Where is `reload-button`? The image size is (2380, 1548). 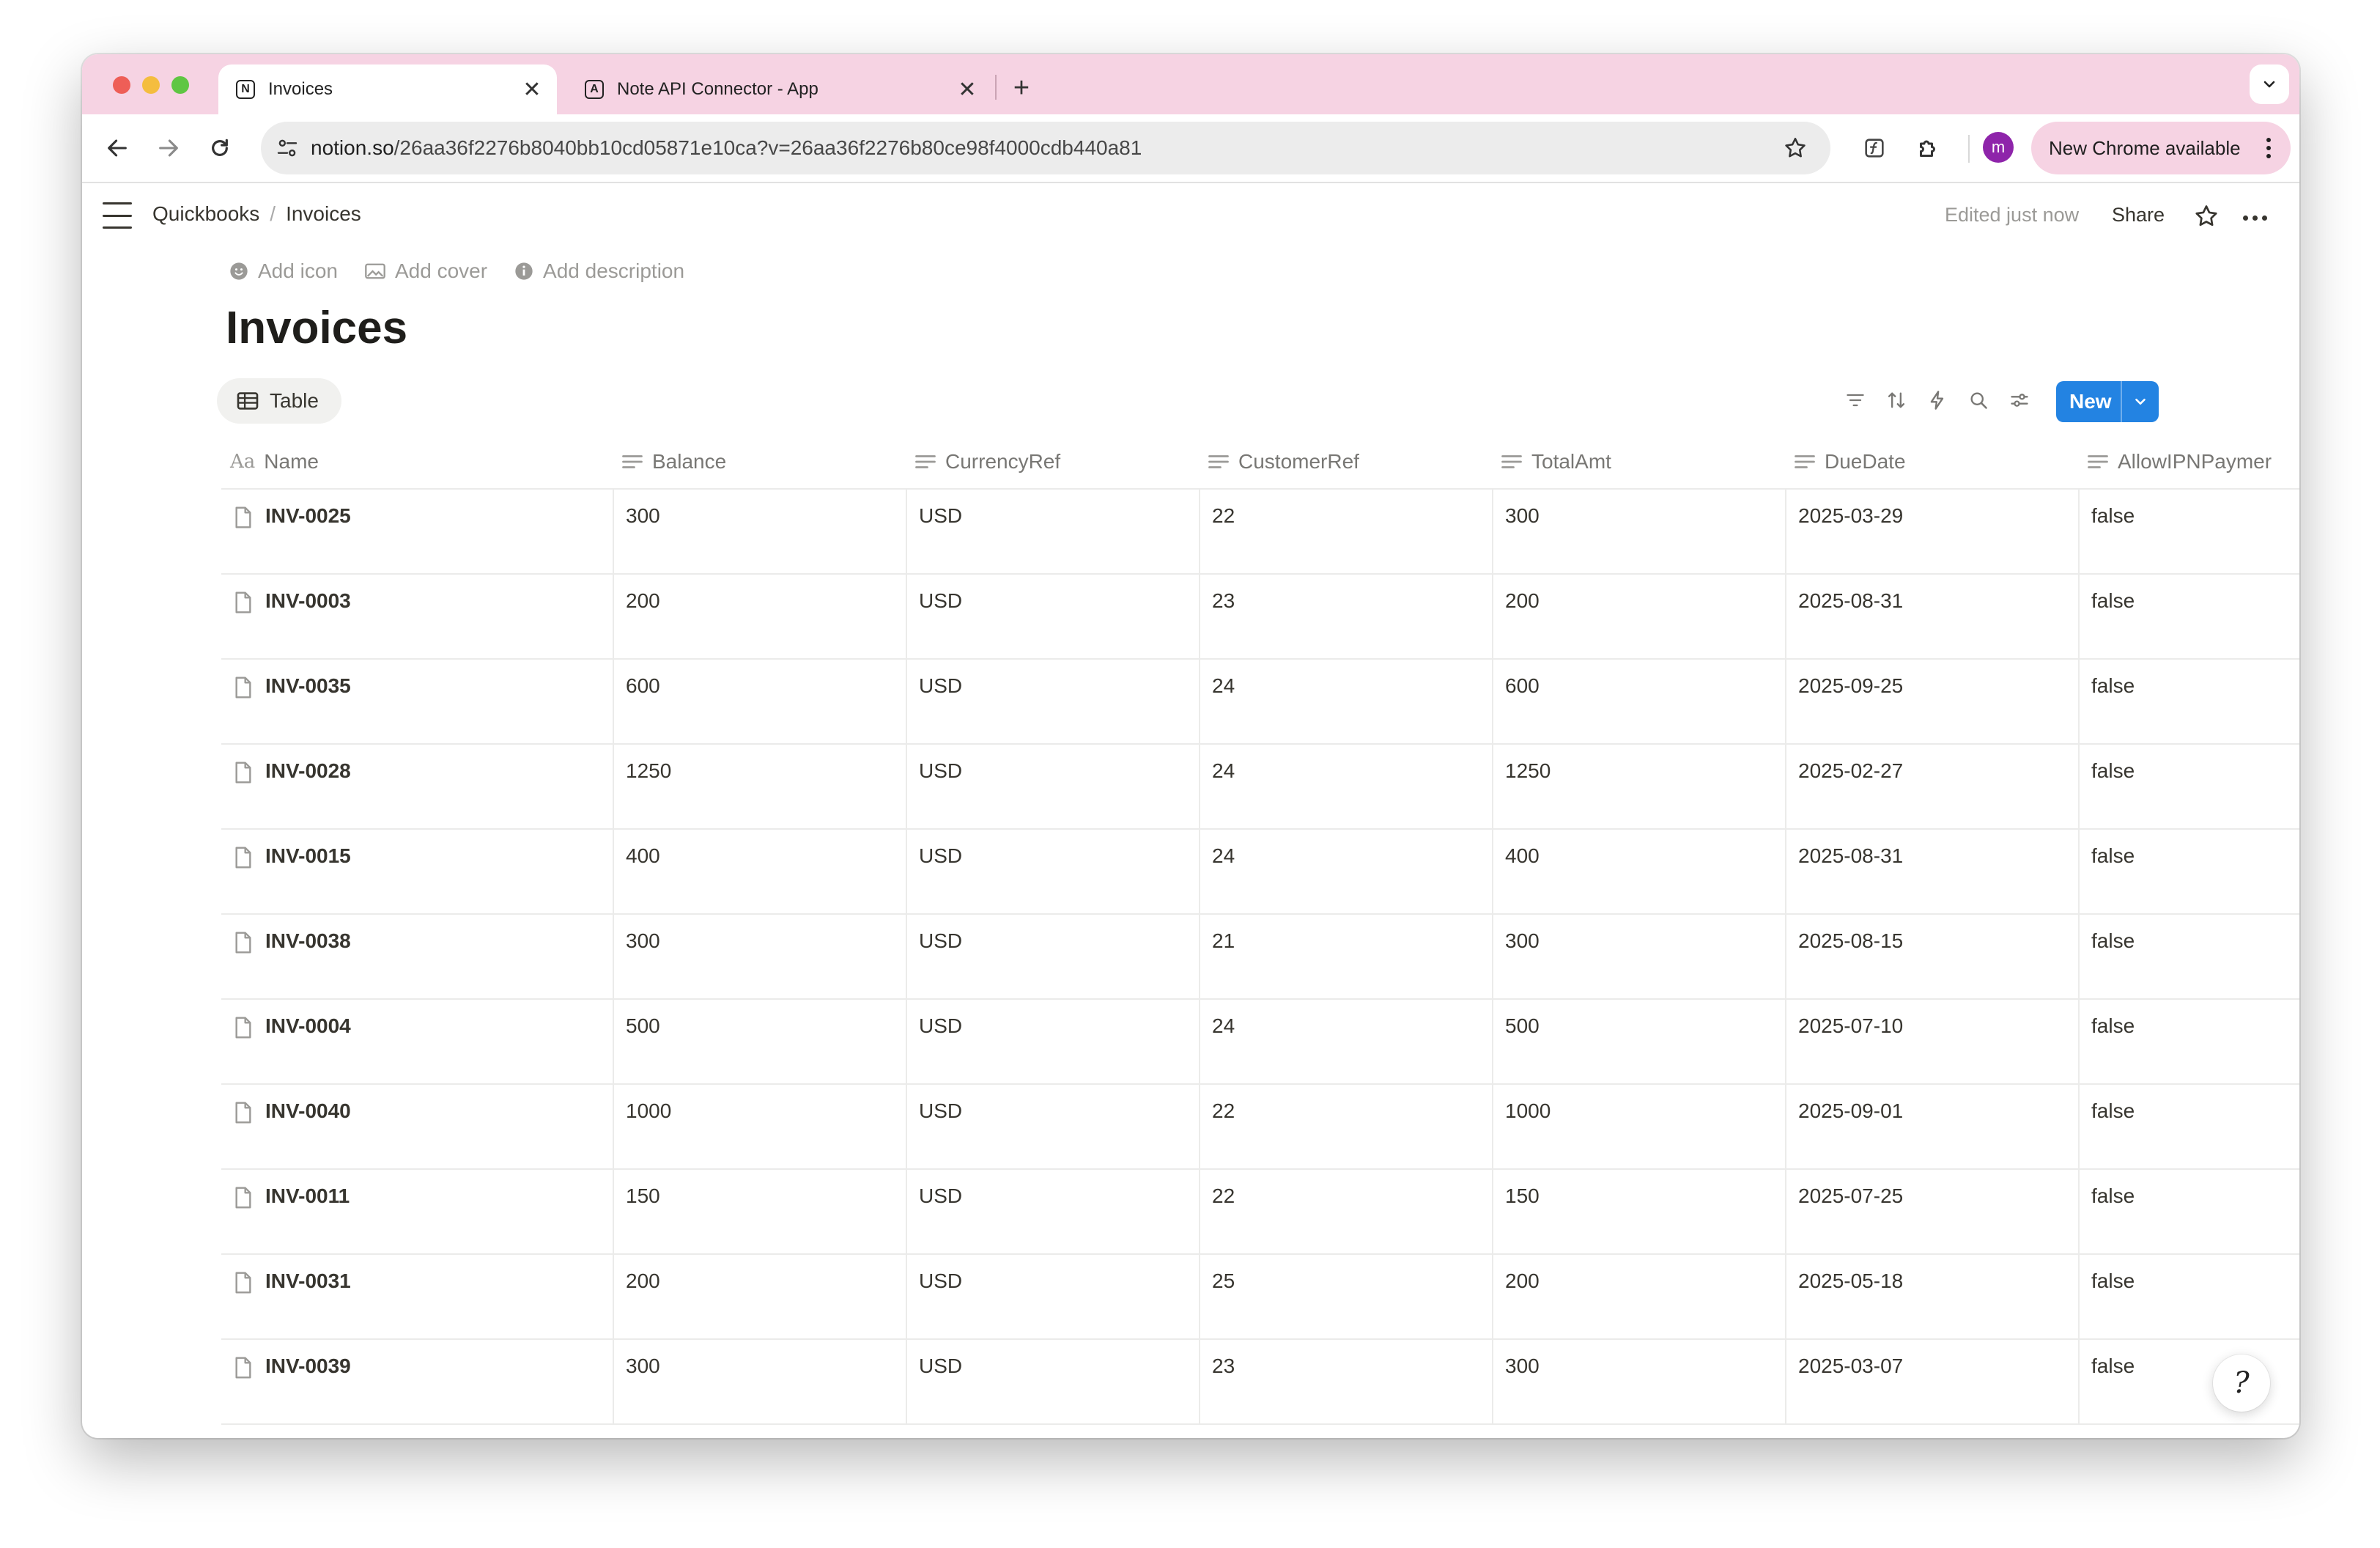 reload-button is located at coordinates (220, 148).